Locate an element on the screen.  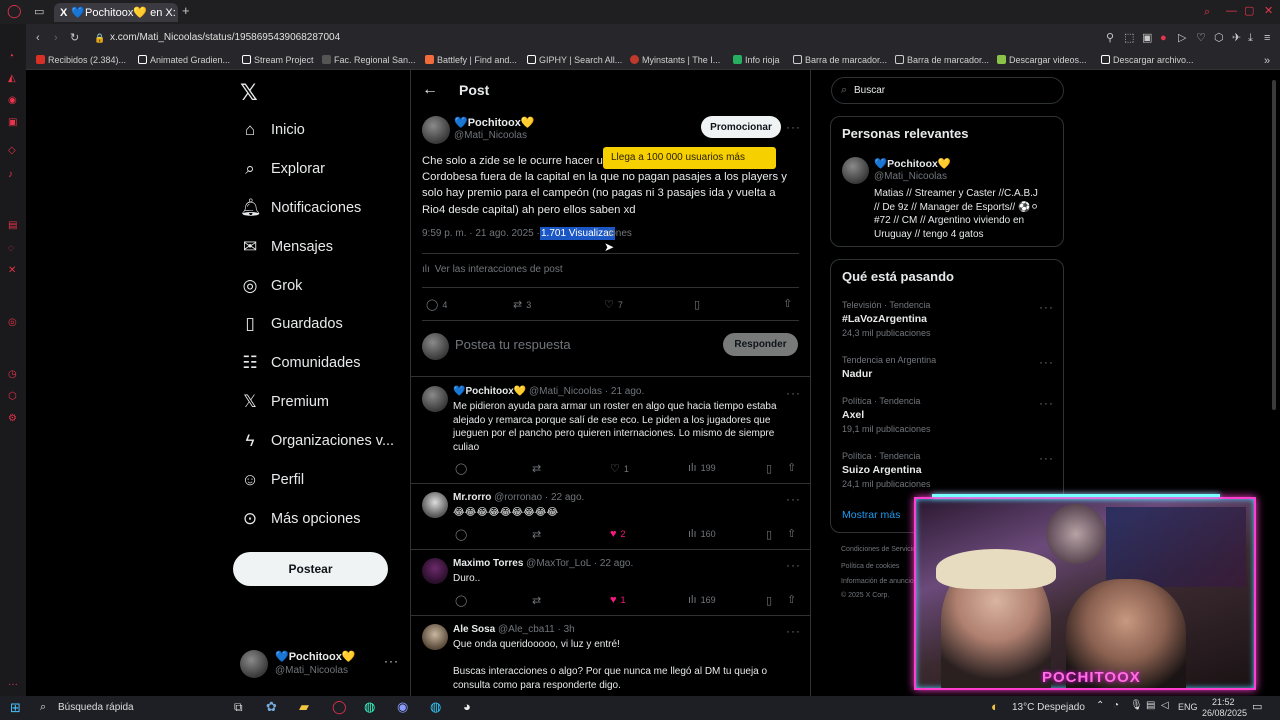
copilot-icon: ✿ is located at coordinates (271, 707).